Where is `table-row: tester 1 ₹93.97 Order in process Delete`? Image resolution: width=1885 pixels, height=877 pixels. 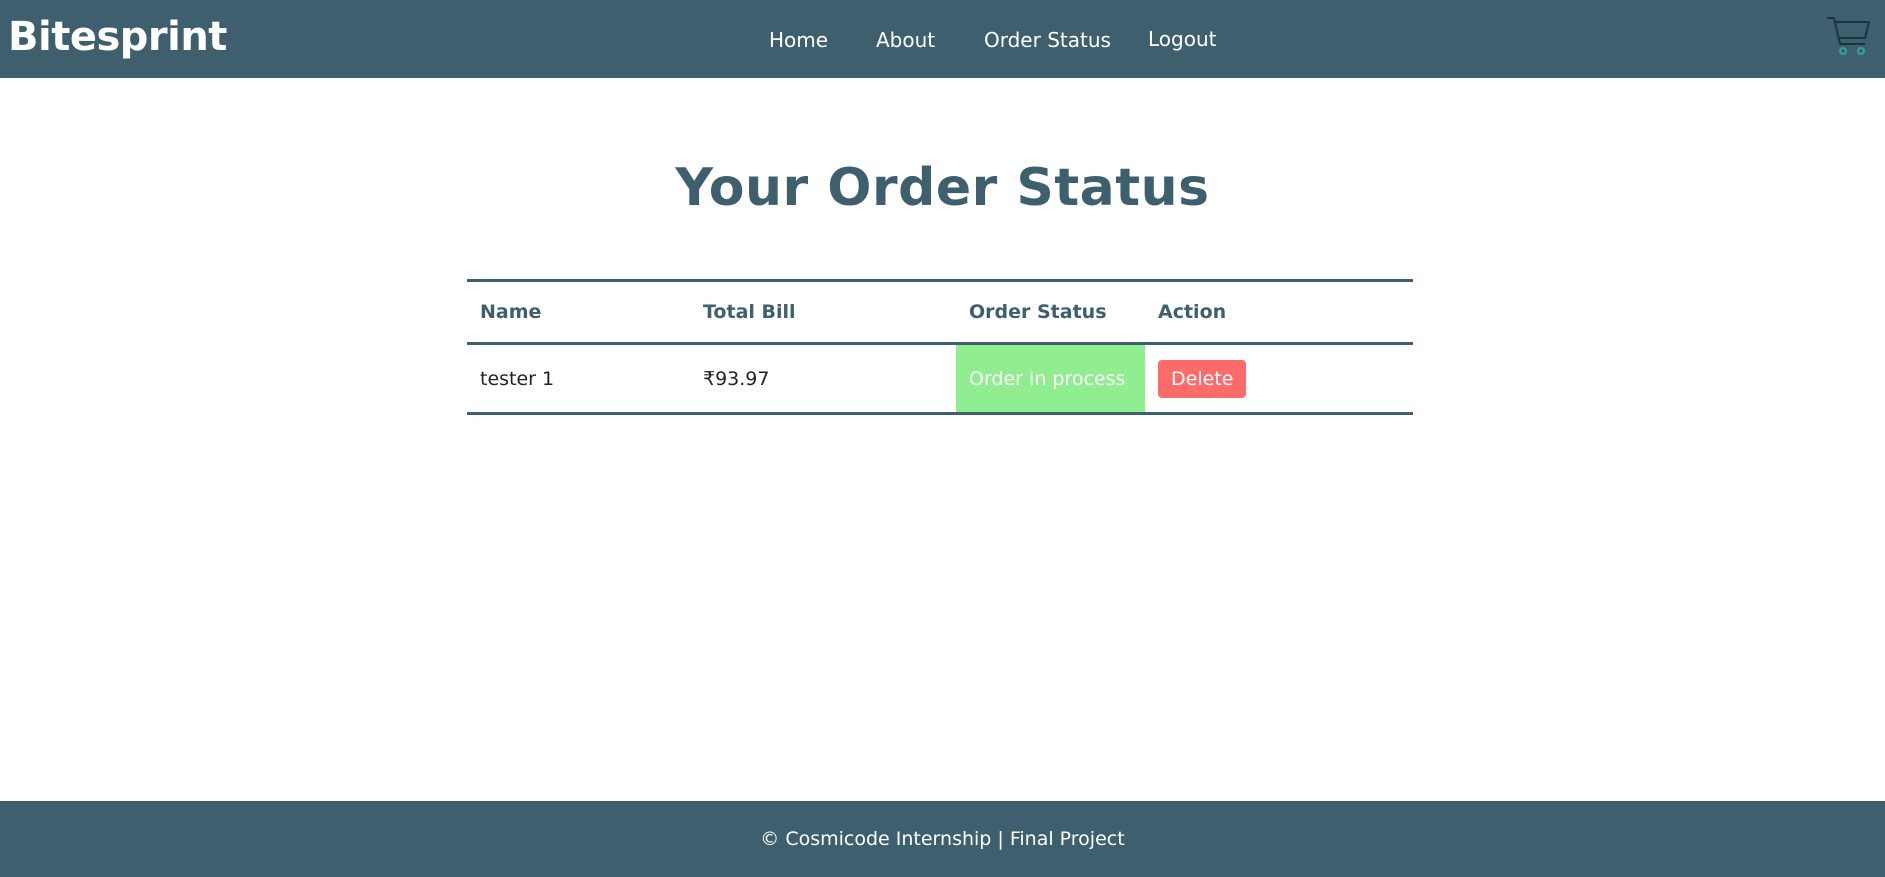 table-row: tester 1 ₹93.97 Order in process Delete is located at coordinates (940, 378).